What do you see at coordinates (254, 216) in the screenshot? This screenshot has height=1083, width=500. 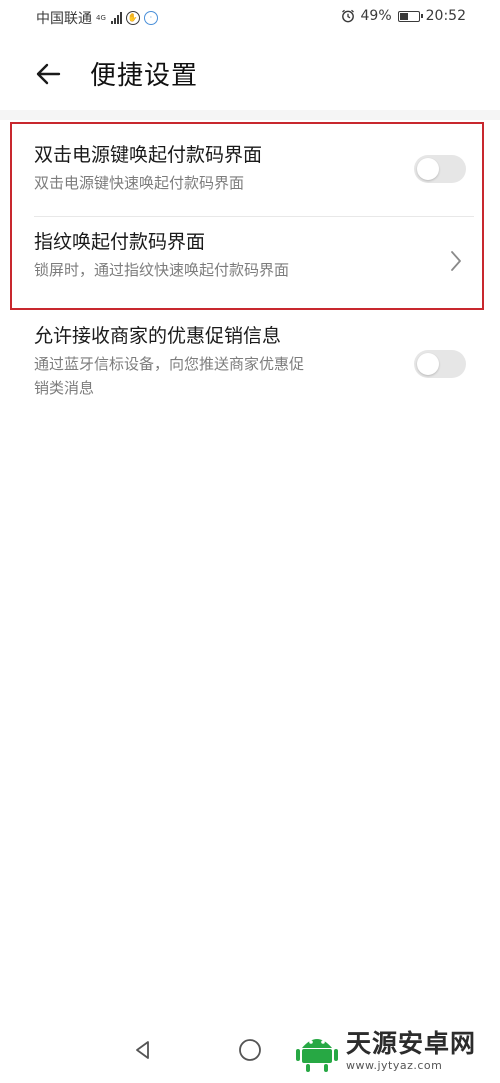 I see `row-divider` at bounding box center [254, 216].